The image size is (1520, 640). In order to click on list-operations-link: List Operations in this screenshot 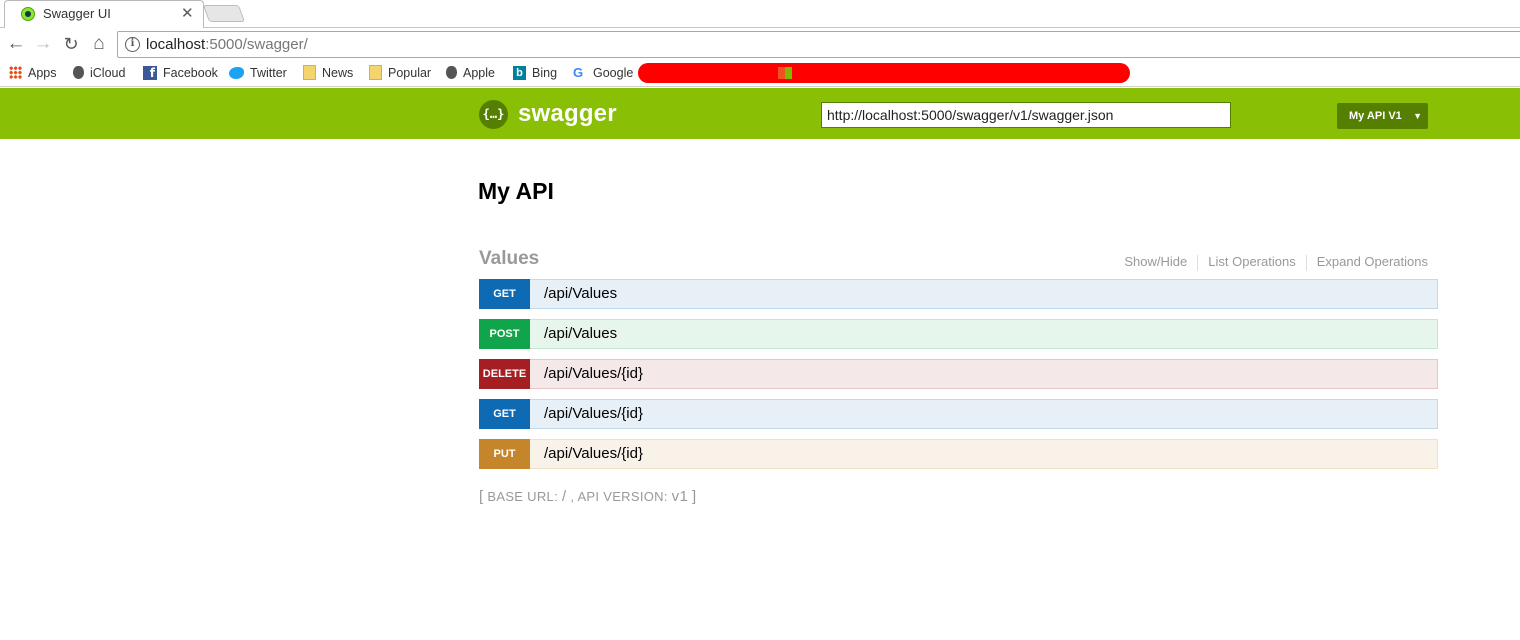, I will do `click(1251, 261)`.